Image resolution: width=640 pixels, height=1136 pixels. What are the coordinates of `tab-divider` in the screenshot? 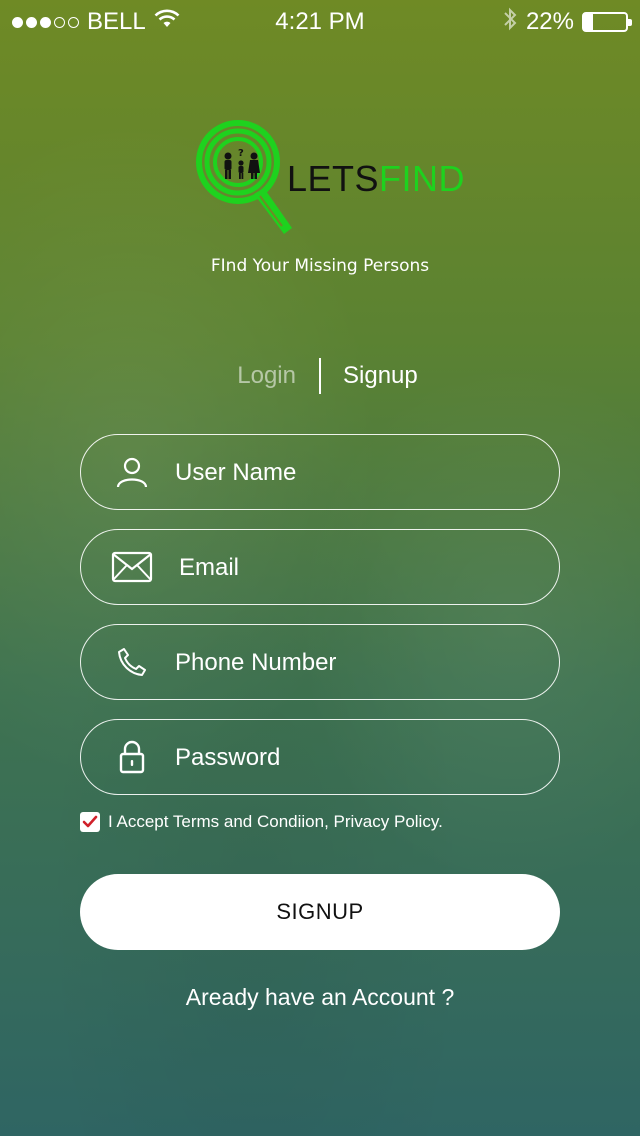 It's located at (320, 376).